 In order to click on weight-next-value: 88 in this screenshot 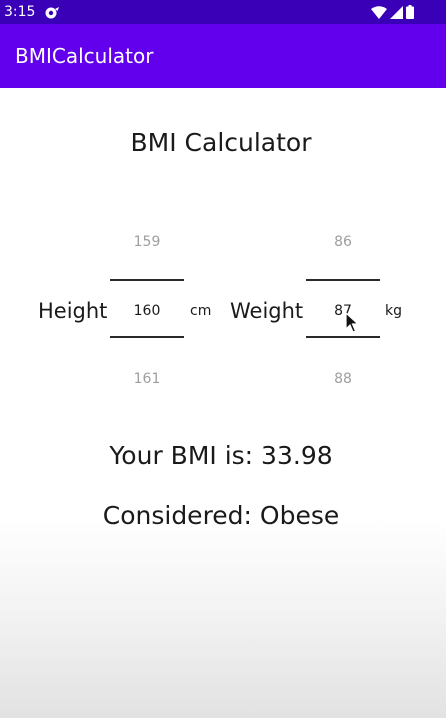, I will do `click(343, 379)`.